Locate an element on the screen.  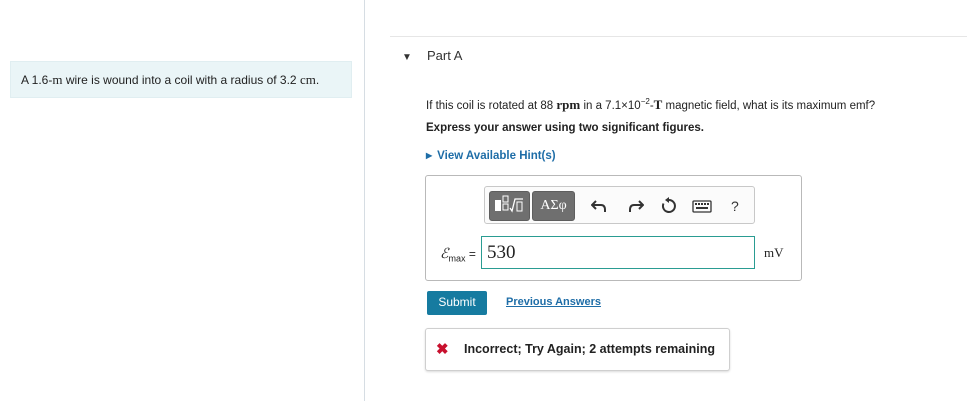
incorrect-icon: ✖ is located at coordinates (442, 349).